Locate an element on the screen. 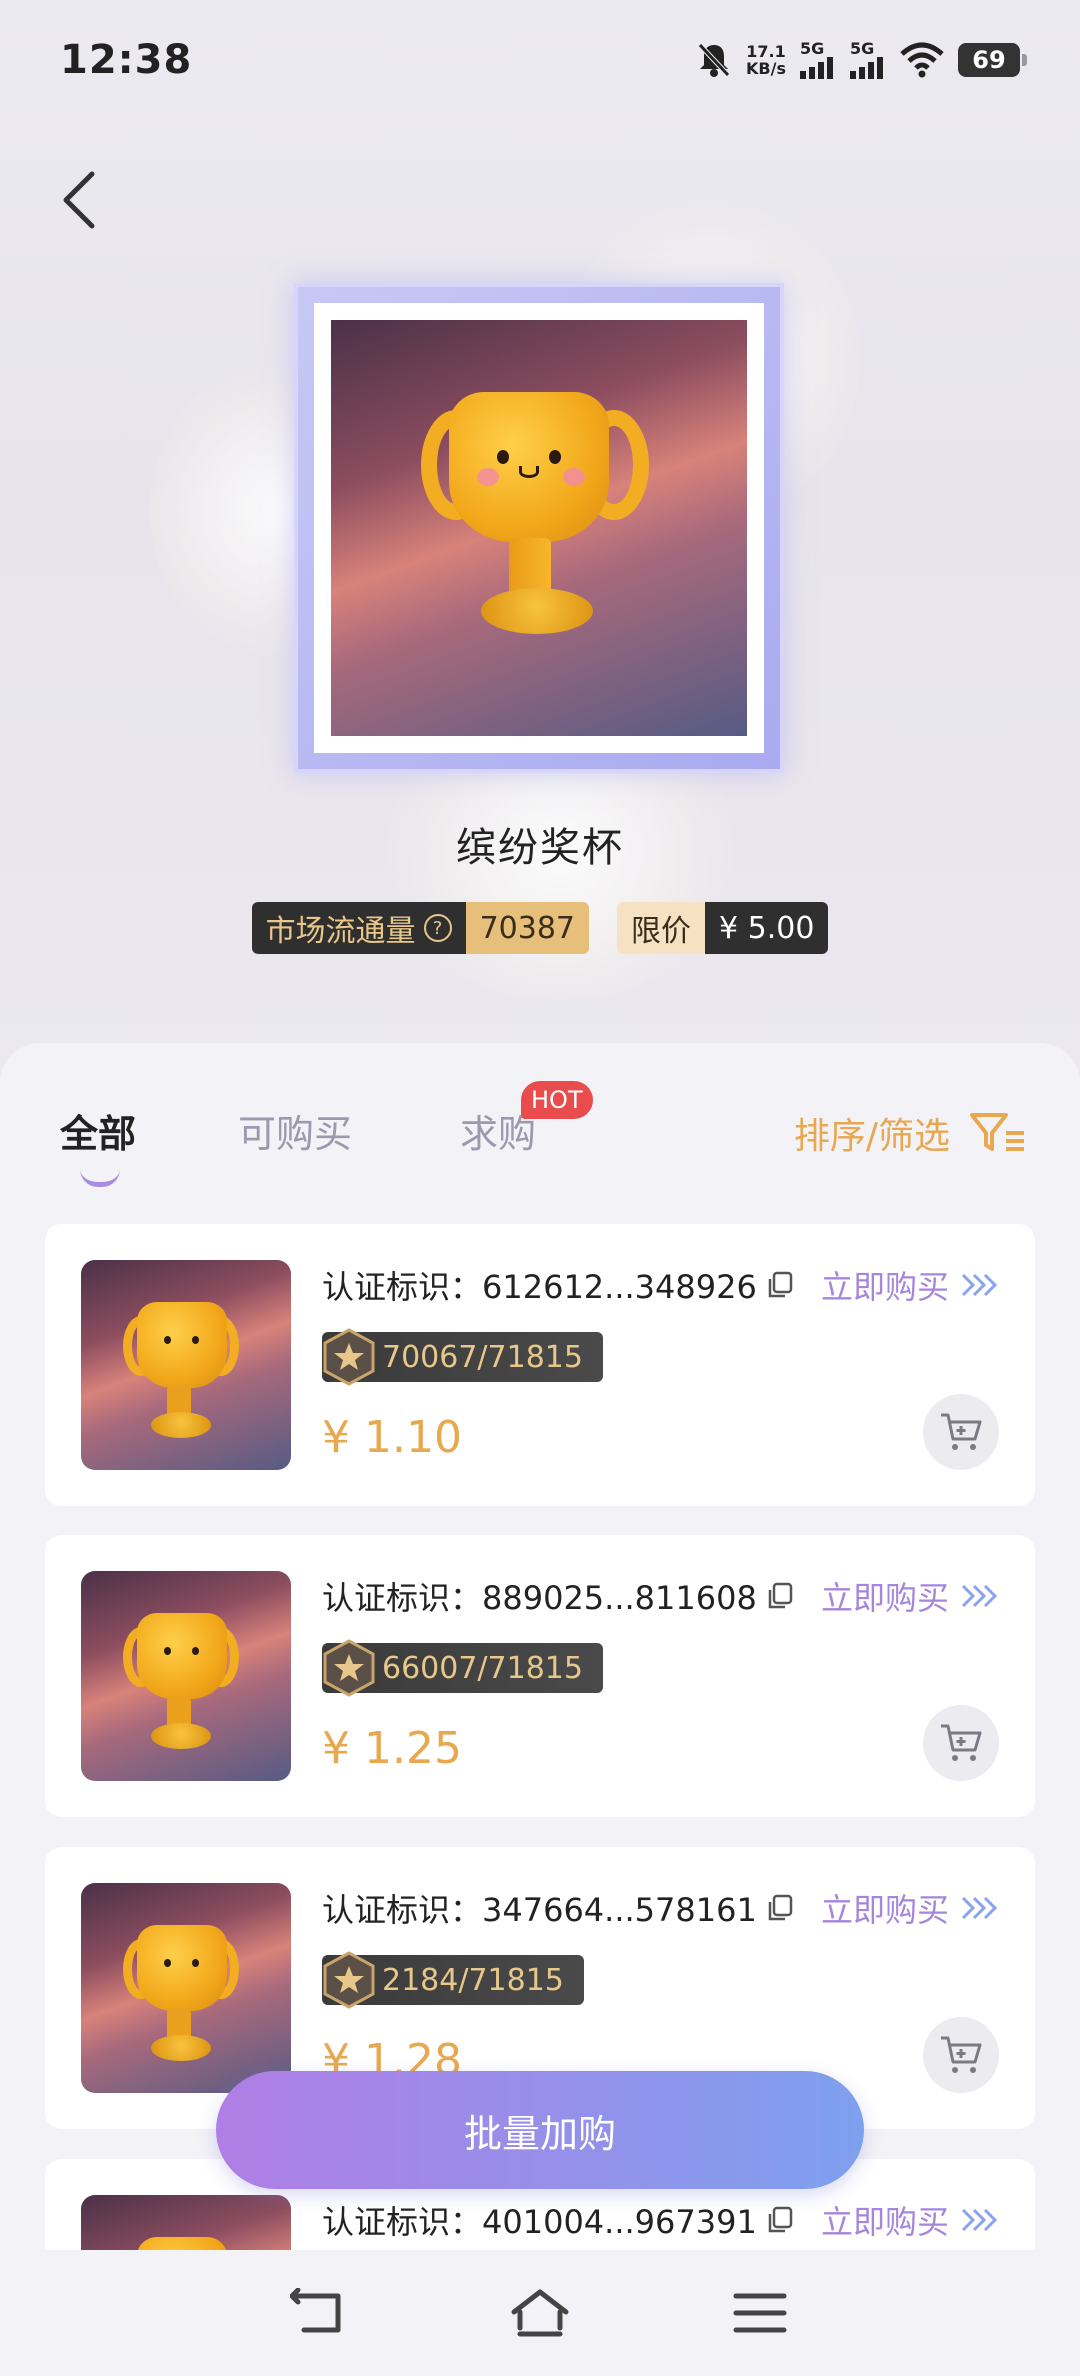 This screenshot has width=1080, height=2376. trophy-mouth is located at coordinates (529, 472).